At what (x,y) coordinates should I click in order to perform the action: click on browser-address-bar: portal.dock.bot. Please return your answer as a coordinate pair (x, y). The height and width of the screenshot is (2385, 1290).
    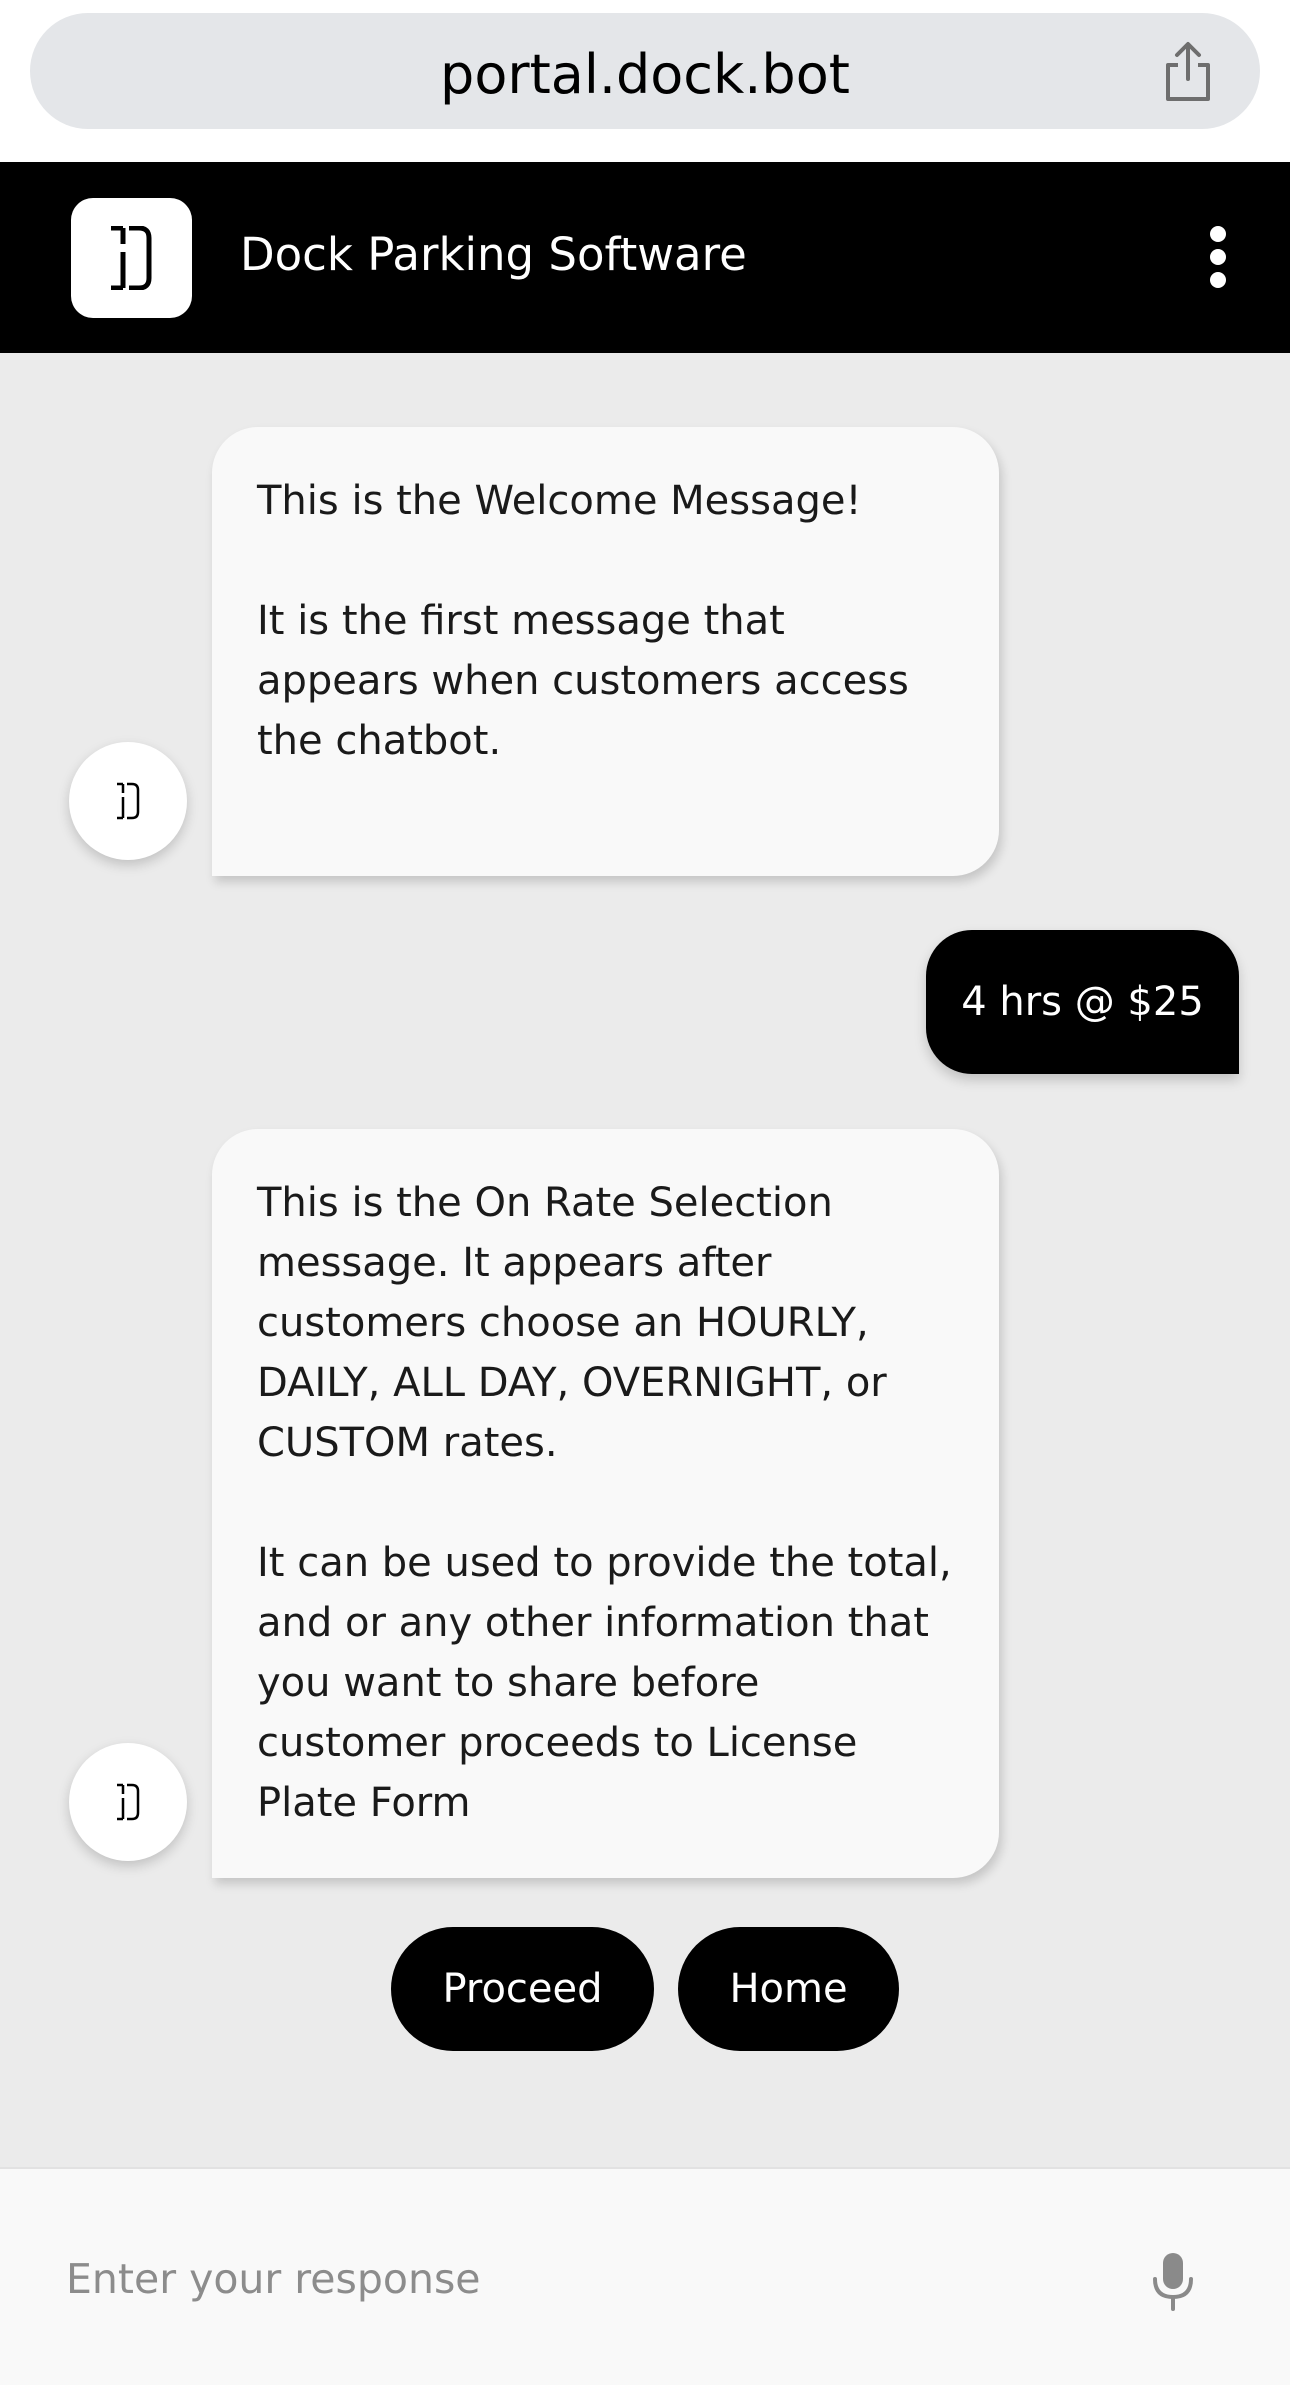
    Looking at the image, I should click on (645, 81).